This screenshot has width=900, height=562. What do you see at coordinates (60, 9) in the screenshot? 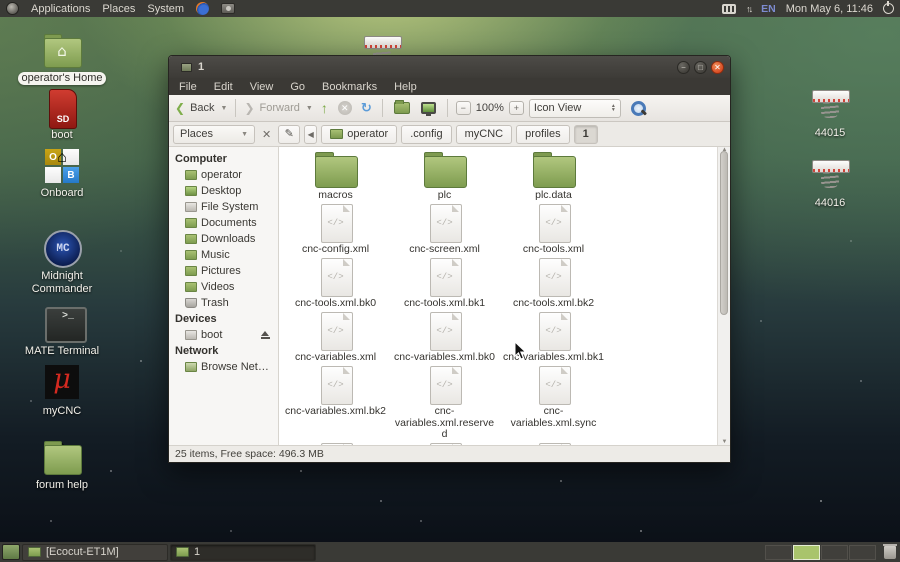
I see `menu-applications: Applications` at bounding box center [60, 9].